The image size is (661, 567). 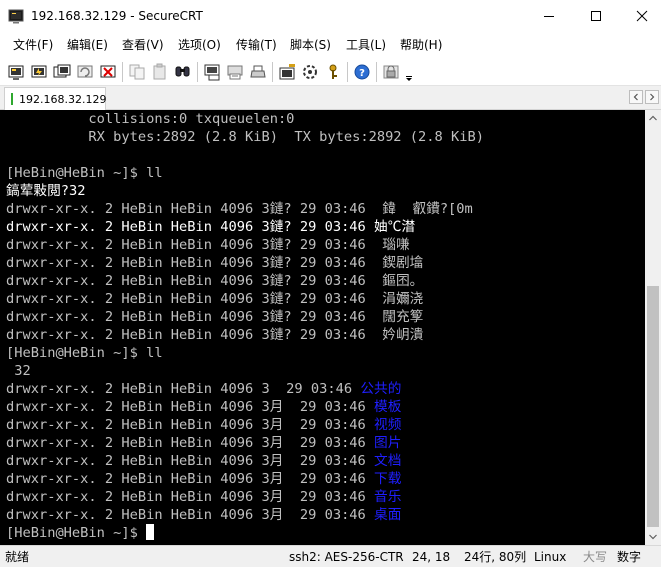 What do you see at coordinates (388, 479) in the screenshot?
I see `directory-name: 下载` at bounding box center [388, 479].